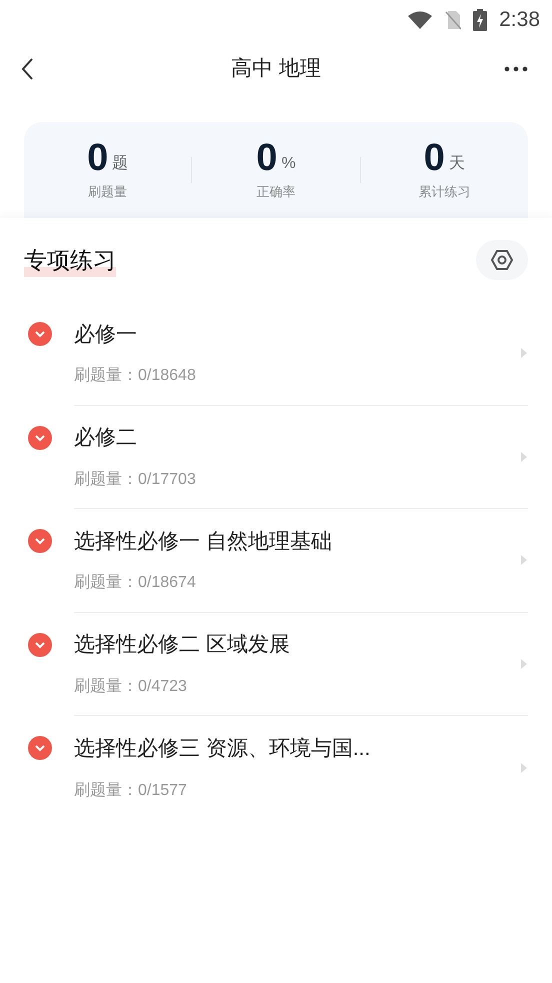 Image resolution: width=552 pixels, height=983 pixels. I want to click on settings-button, so click(502, 260).